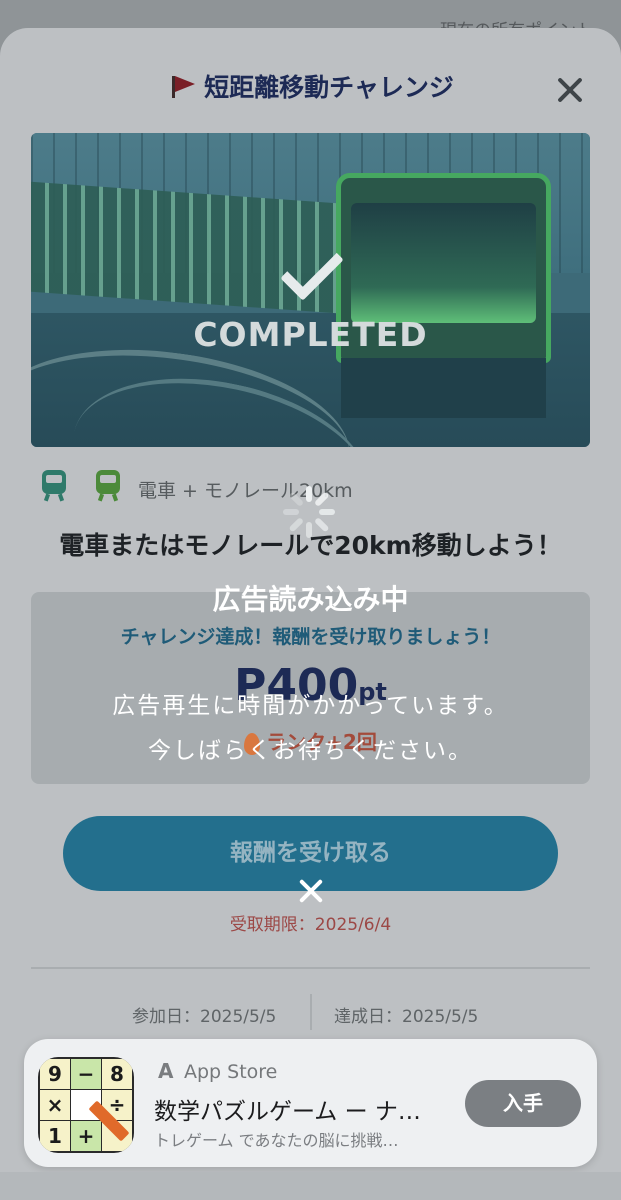  Describe the element at coordinates (55, 1074) in the screenshot. I see `icon-cell: 9` at that location.